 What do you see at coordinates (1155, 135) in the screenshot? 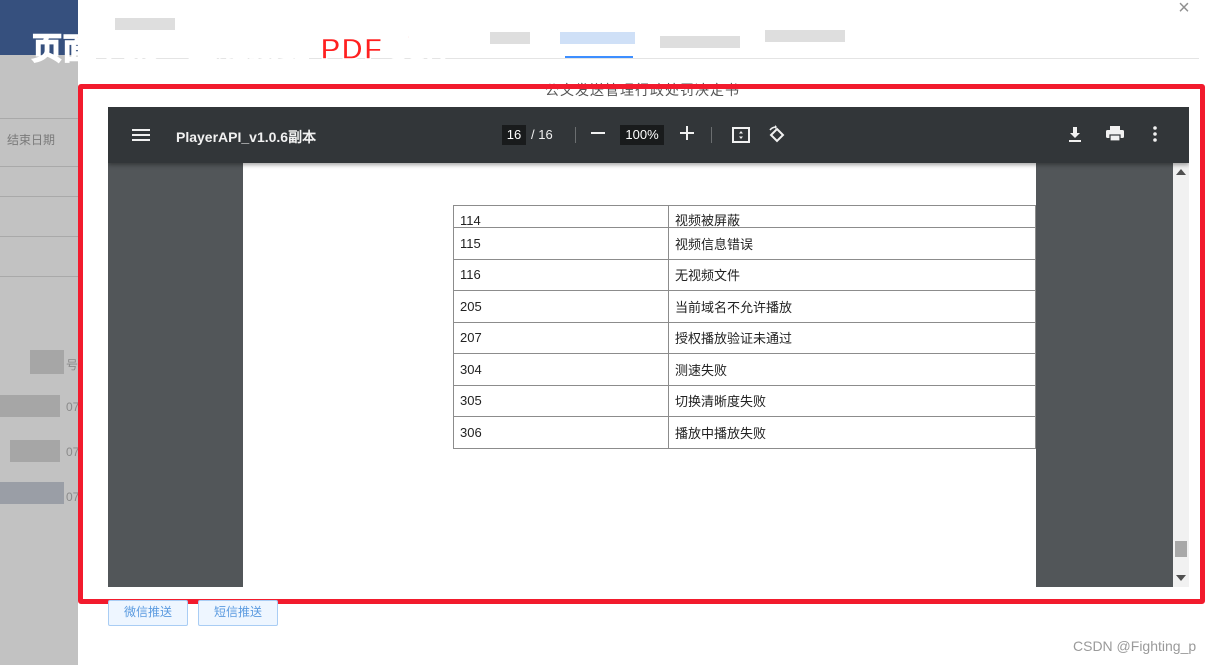
I see `more-icon` at bounding box center [1155, 135].